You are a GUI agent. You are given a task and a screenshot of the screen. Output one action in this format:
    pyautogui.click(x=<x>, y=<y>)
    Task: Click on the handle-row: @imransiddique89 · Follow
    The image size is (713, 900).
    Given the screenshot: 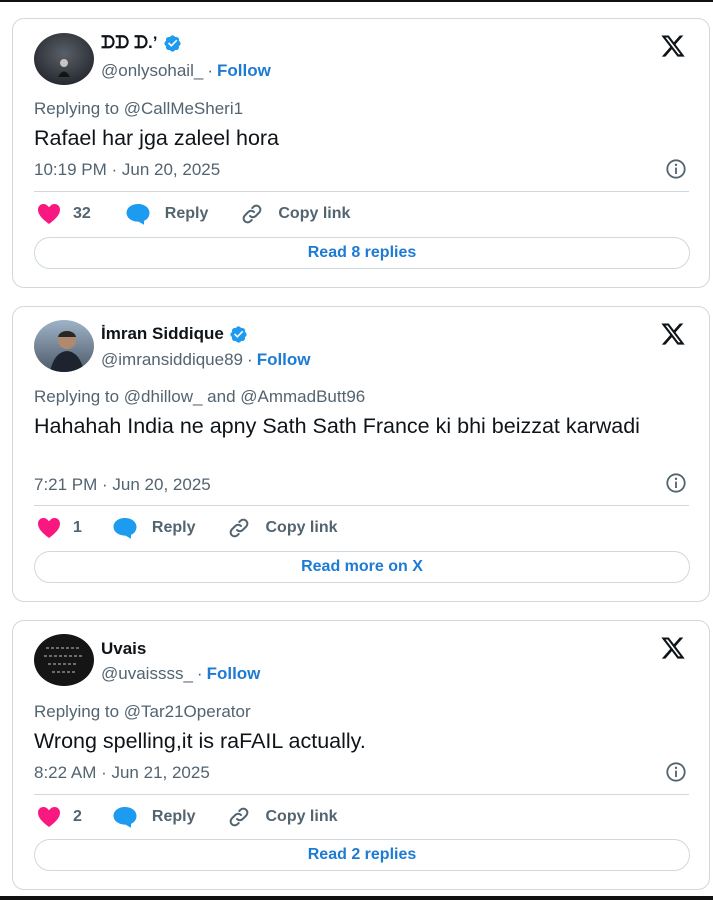 What is the action you would take?
    pyautogui.click(x=206, y=360)
    